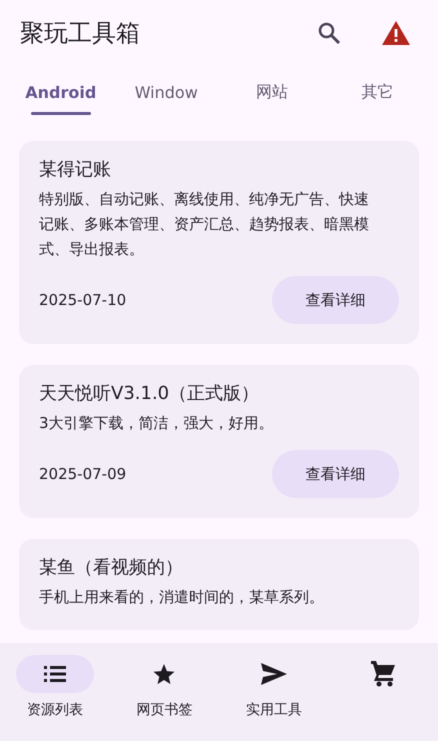  Describe the element at coordinates (383, 674) in the screenshot. I see `cart-icon` at that location.